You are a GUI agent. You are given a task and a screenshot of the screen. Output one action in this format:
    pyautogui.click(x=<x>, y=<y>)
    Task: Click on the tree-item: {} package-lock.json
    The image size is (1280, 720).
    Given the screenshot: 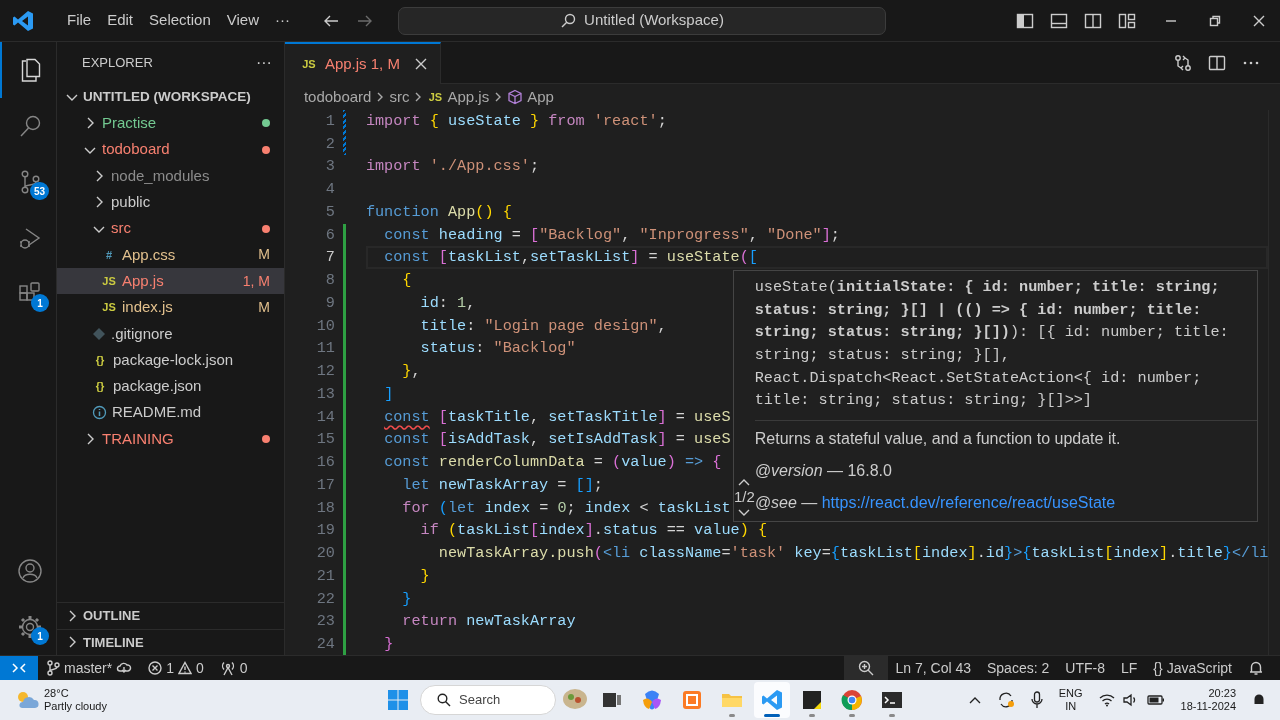 What is the action you would take?
    pyautogui.click(x=170, y=360)
    